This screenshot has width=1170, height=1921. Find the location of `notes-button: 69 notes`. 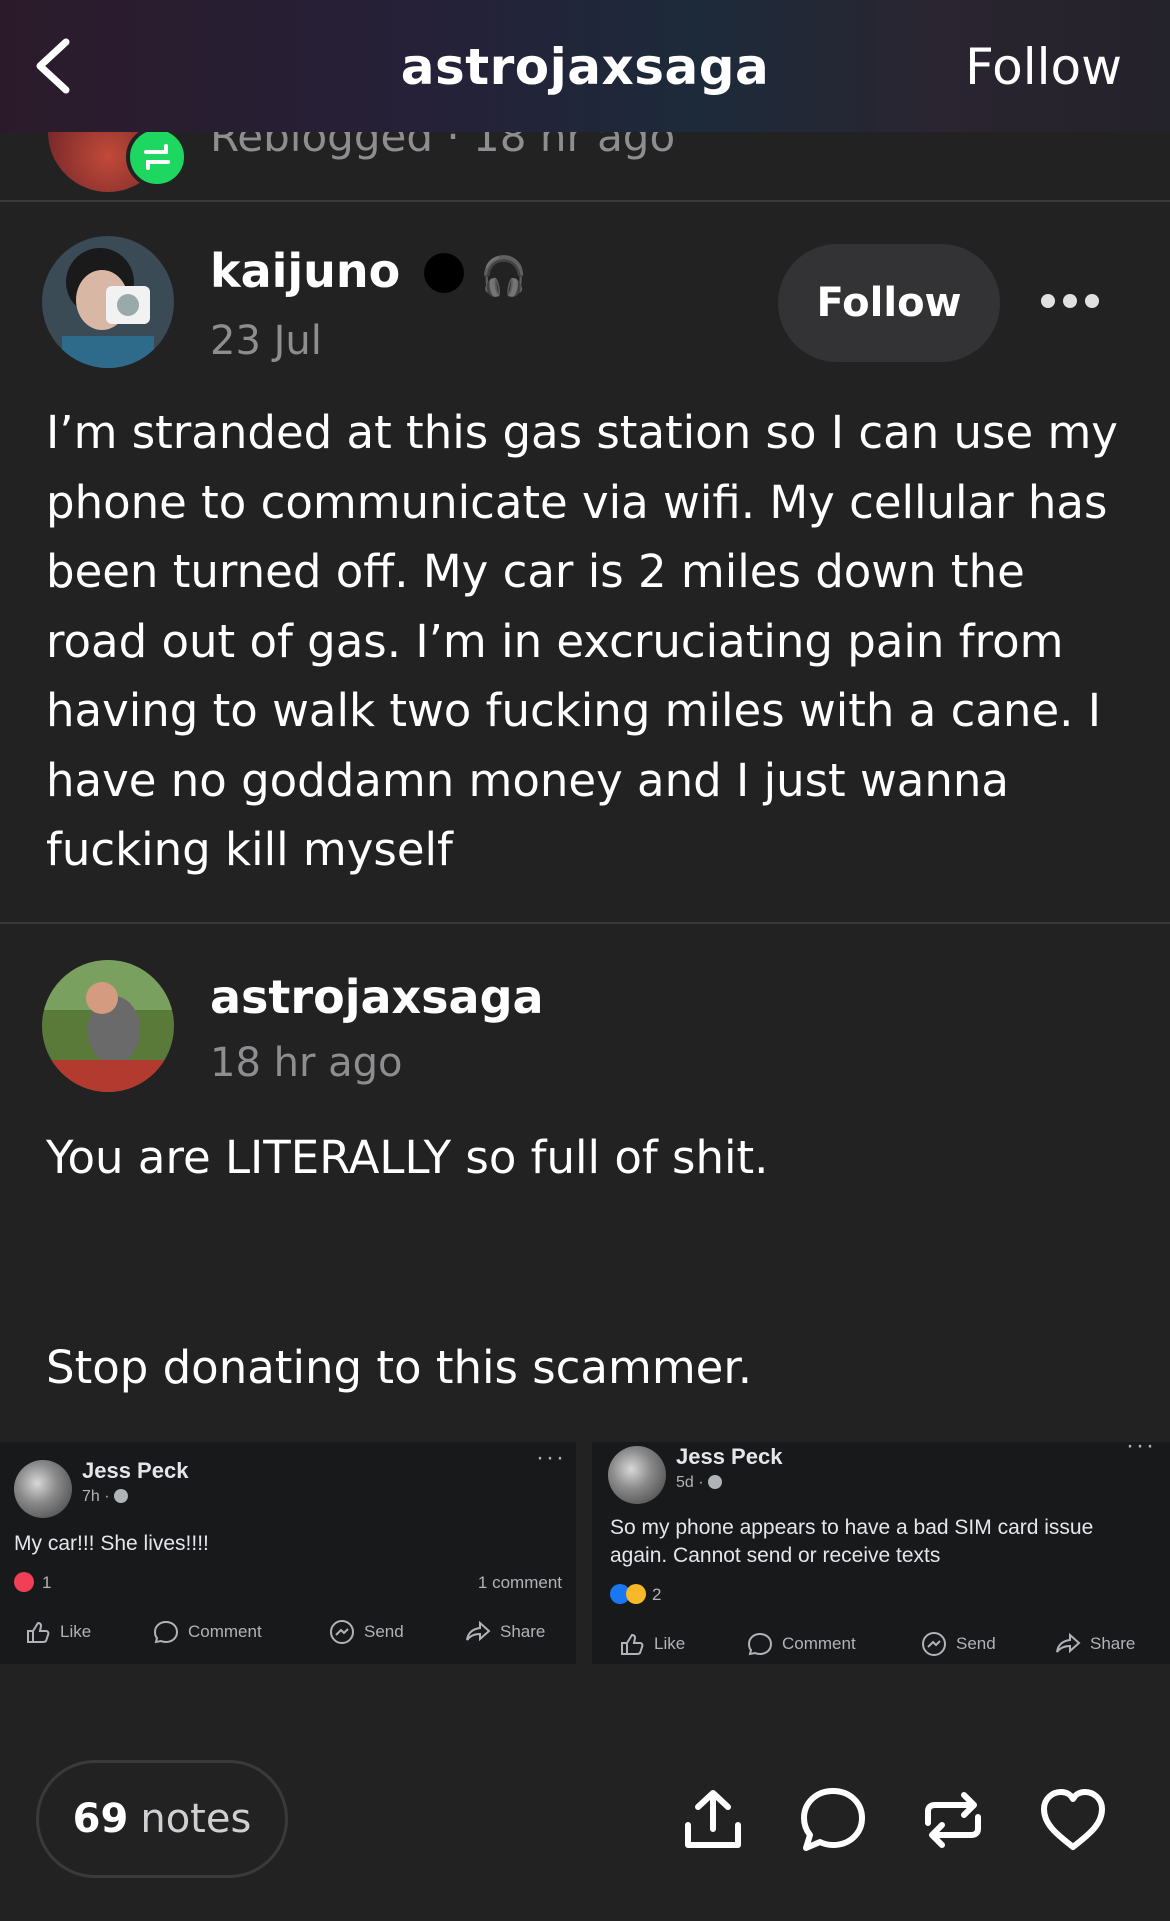

notes-button: 69 notes is located at coordinates (162, 1819).